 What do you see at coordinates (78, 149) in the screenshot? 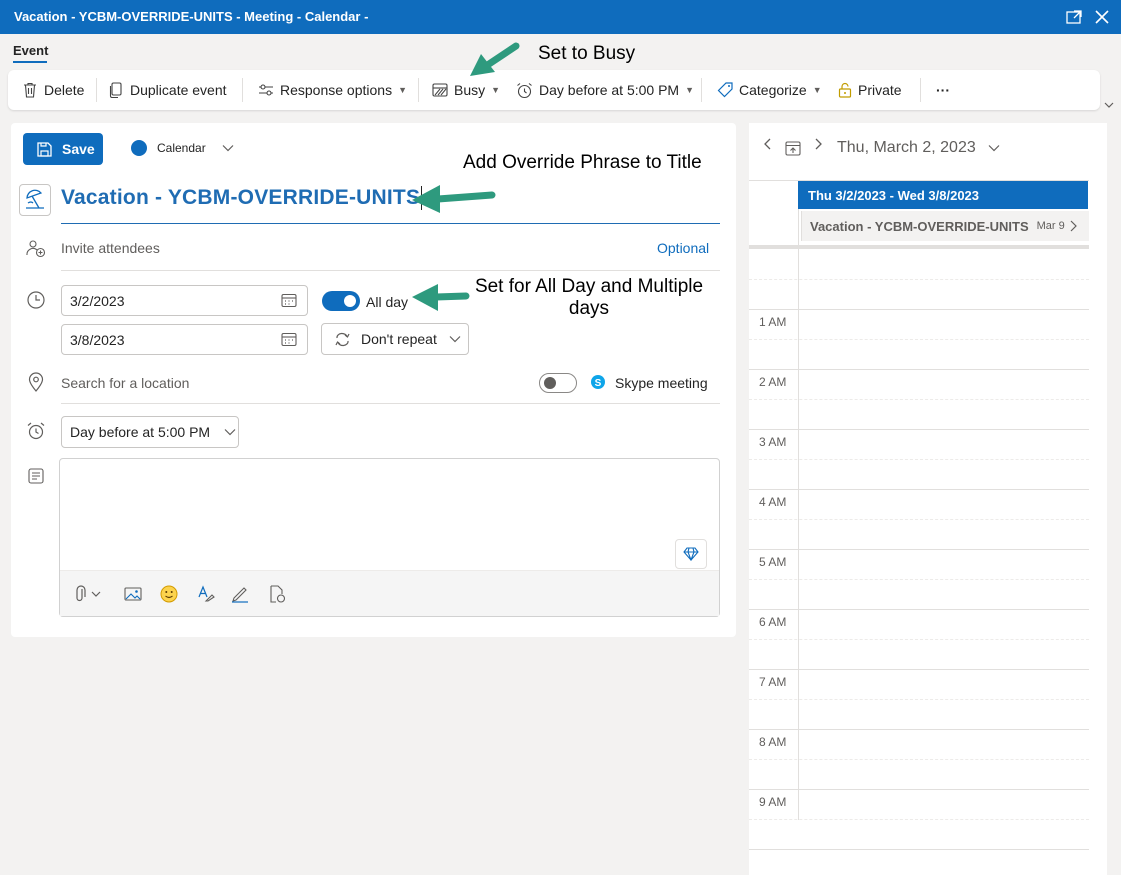
I see `save-label: Save` at bounding box center [78, 149].